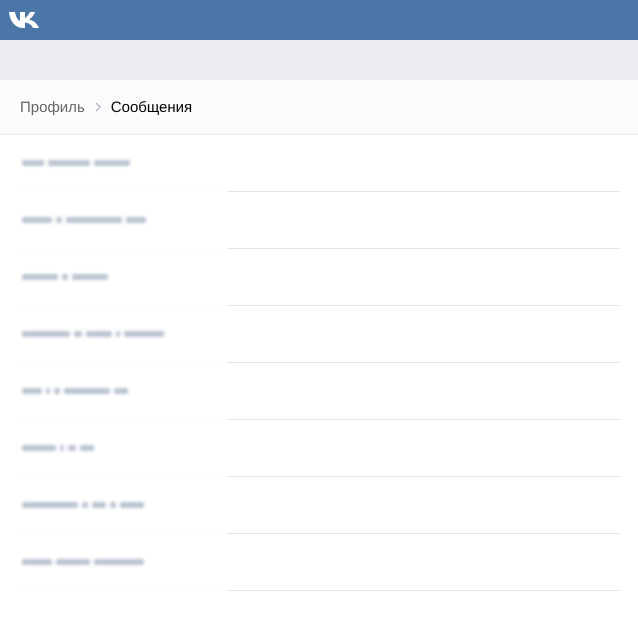  What do you see at coordinates (52, 107) in the screenshot?
I see `breadcrumb-link: Профиль` at bounding box center [52, 107].